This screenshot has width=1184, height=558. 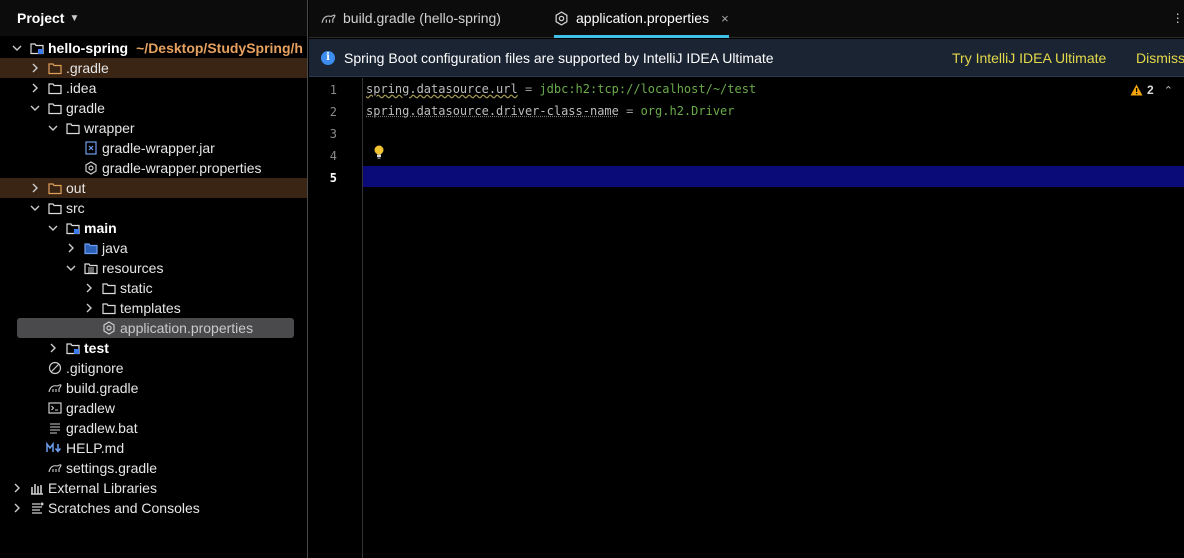 What do you see at coordinates (91, 268) in the screenshot?
I see `resources-folder-icon` at bounding box center [91, 268].